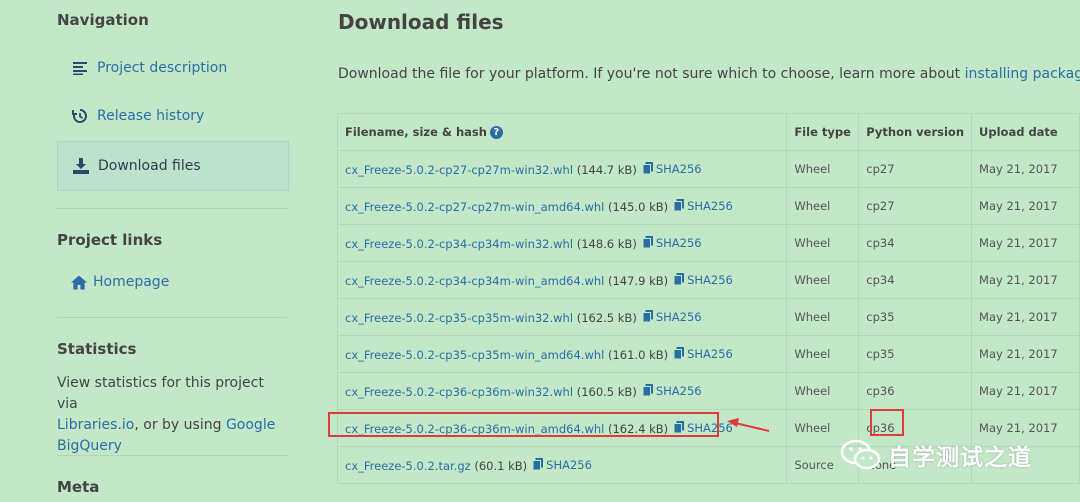  What do you see at coordinates (474, 281) in the screenshot?
I see `file-download-link: cx_Freeze-5.0.2-cp34-cp34m-win_amd64.whl` at bounding box center [474, 281].